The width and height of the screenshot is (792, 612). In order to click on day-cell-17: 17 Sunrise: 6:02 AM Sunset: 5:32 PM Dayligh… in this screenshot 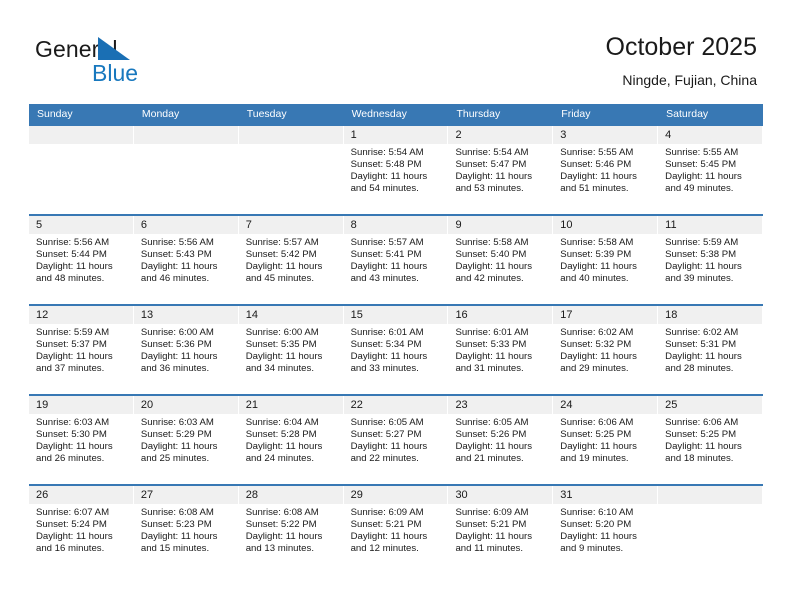, I will do `click(606, 350)`.